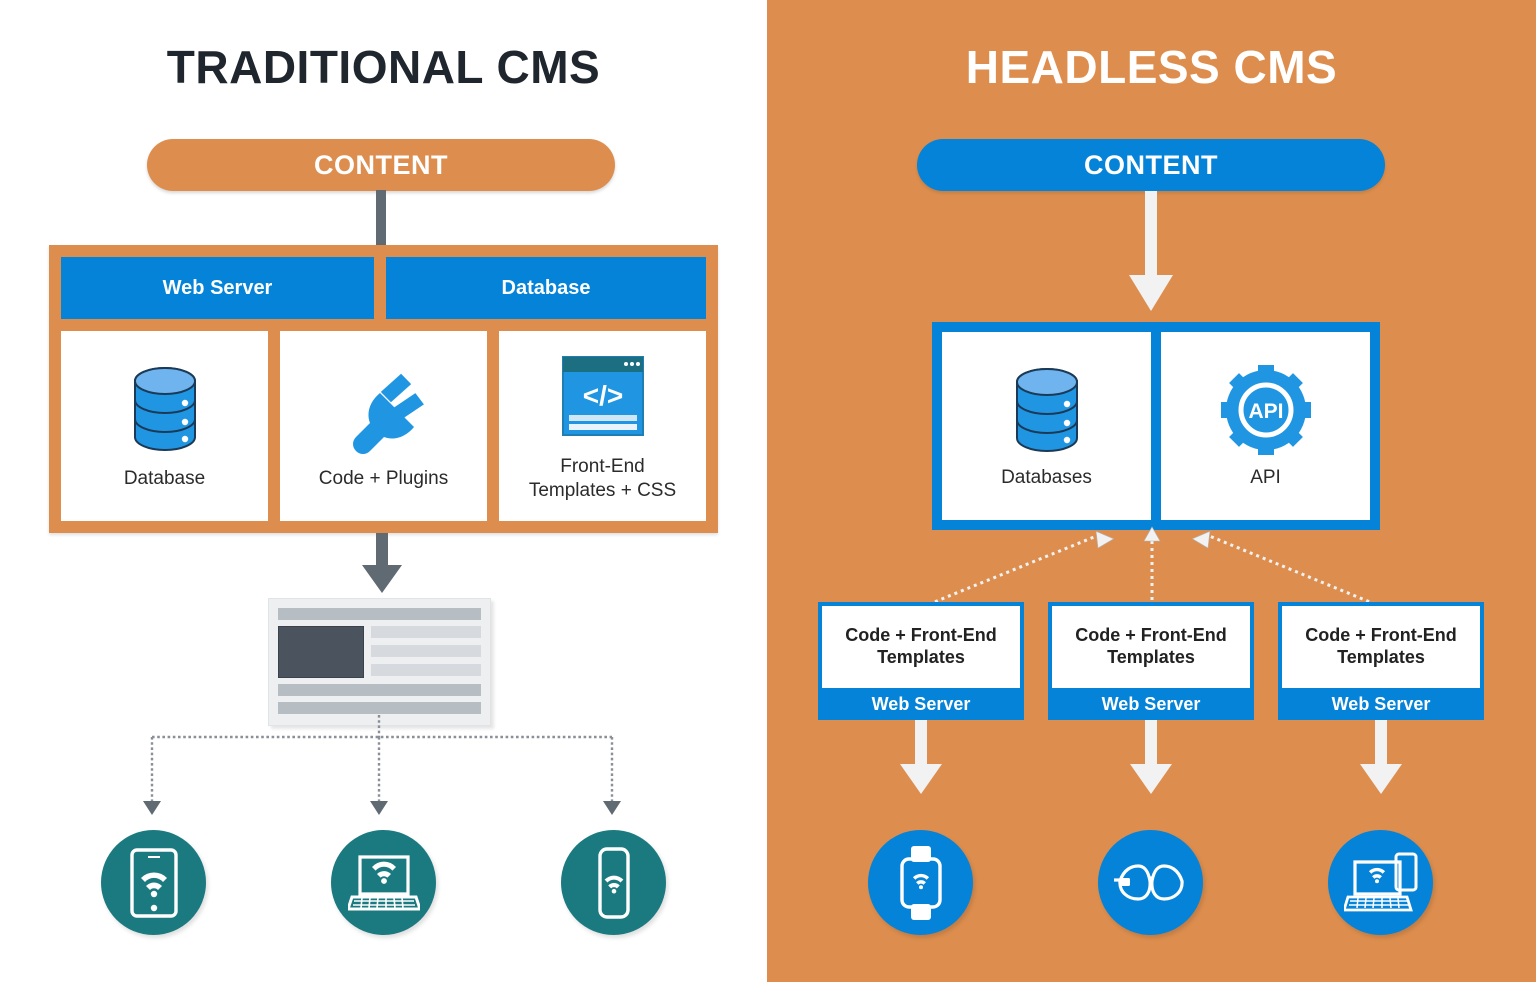 The width and height of the screenshot is (1536, 982). I want to click on device-circle-phone, so click(613, 882).